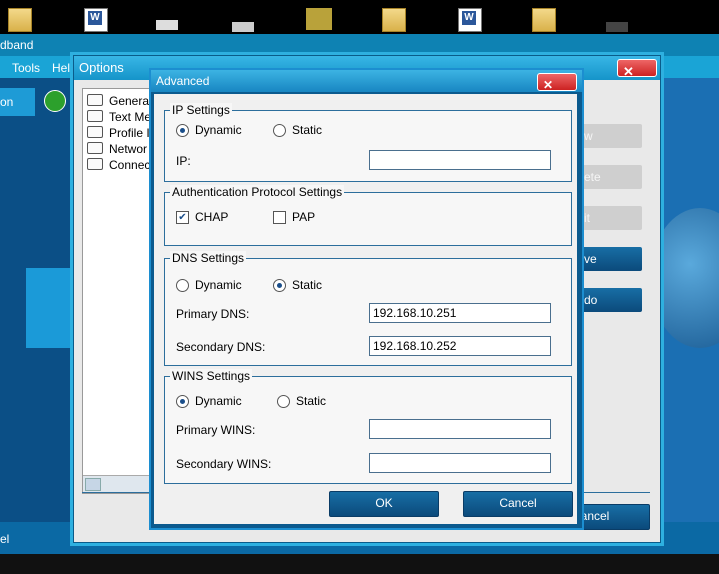  What do you see at coordinates (311, 401) in the screenshot?
I see `wins-static-label: Static` at bounding box center [311, 401].